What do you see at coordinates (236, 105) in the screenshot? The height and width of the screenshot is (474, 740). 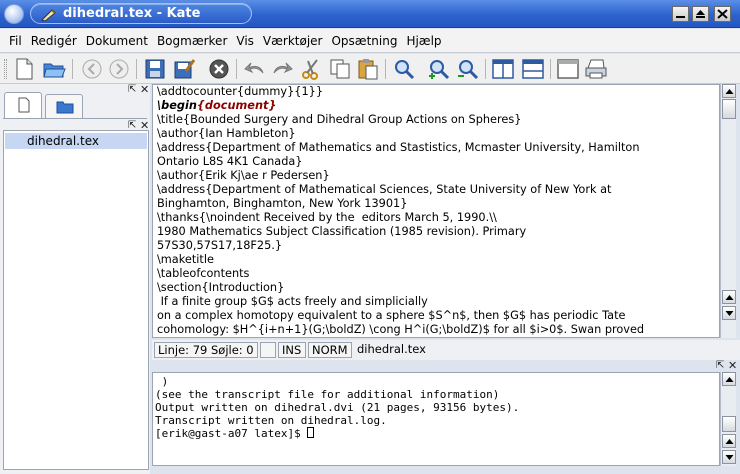 I see `begin-argument: {document}` at bounding box center [236, 105].